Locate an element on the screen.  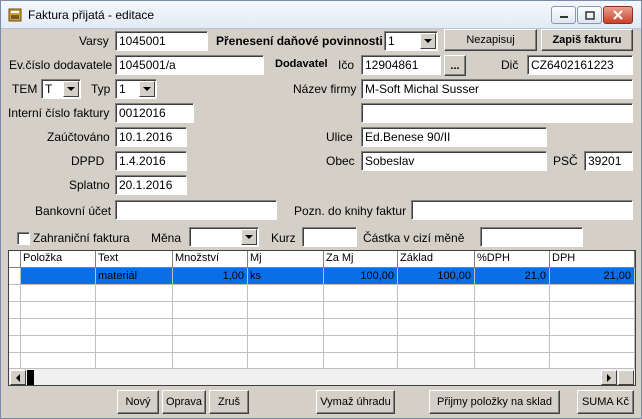
dppd-input: 1.4.2016 is located at coordinates (151, 161).